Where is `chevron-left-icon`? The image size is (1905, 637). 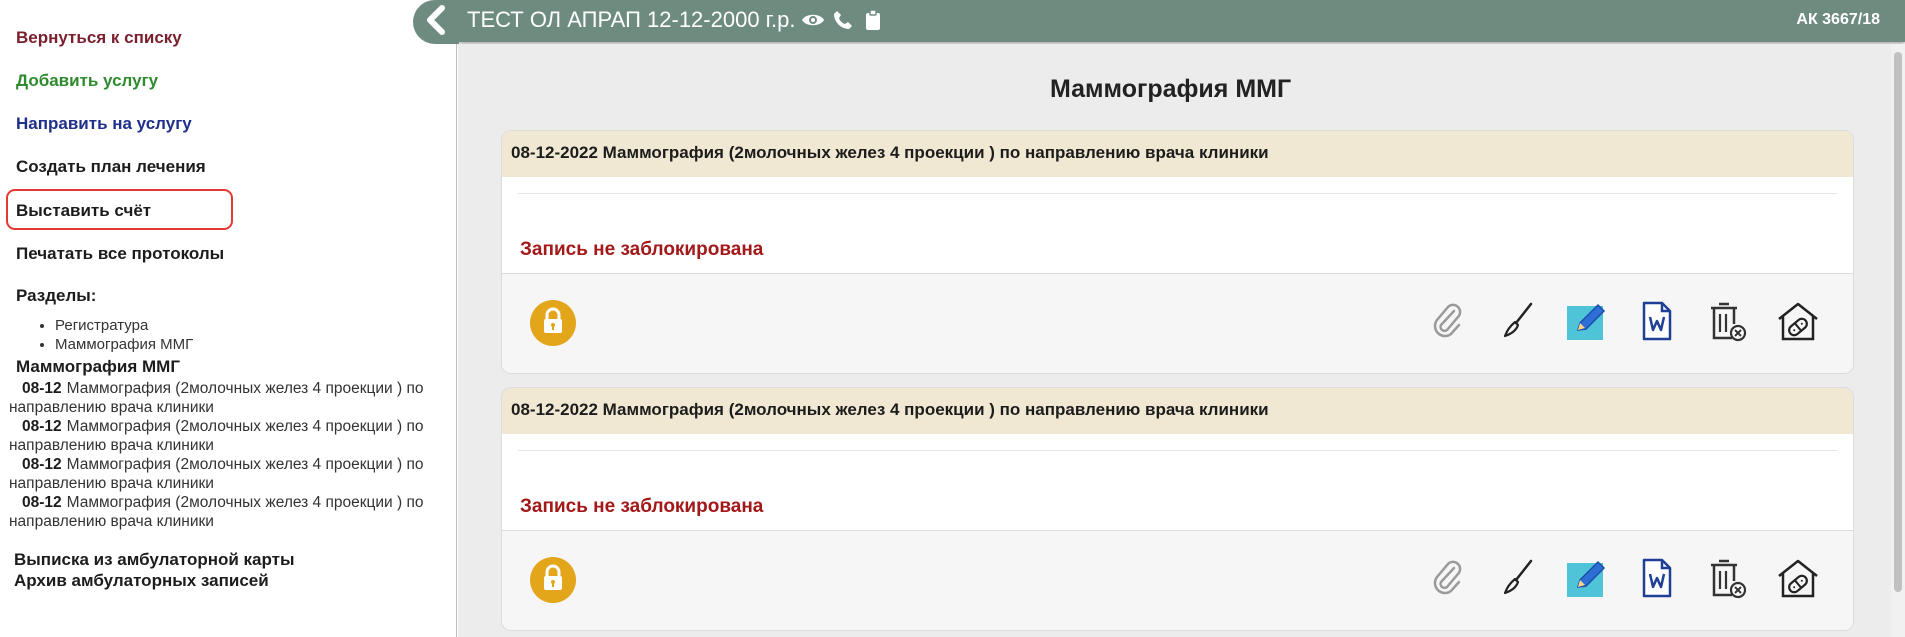
chevron-left-icon is located at coordinates (436, 22).